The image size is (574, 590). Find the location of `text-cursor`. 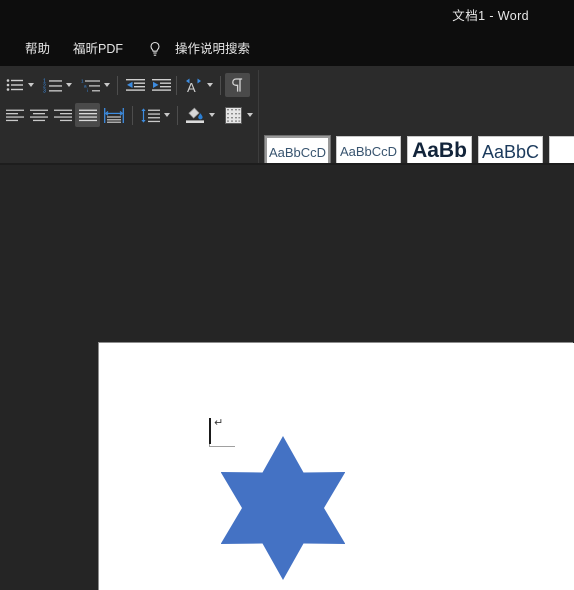

text-cursor is located at coordinates (210, 431).